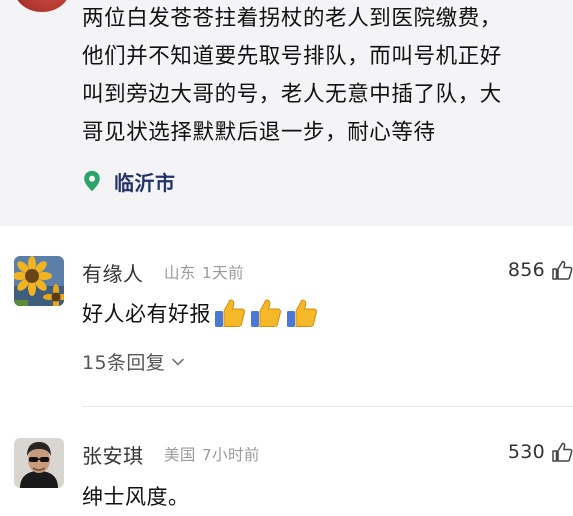  I want to click on commenter-name: 有缘人, so click(113, 272).